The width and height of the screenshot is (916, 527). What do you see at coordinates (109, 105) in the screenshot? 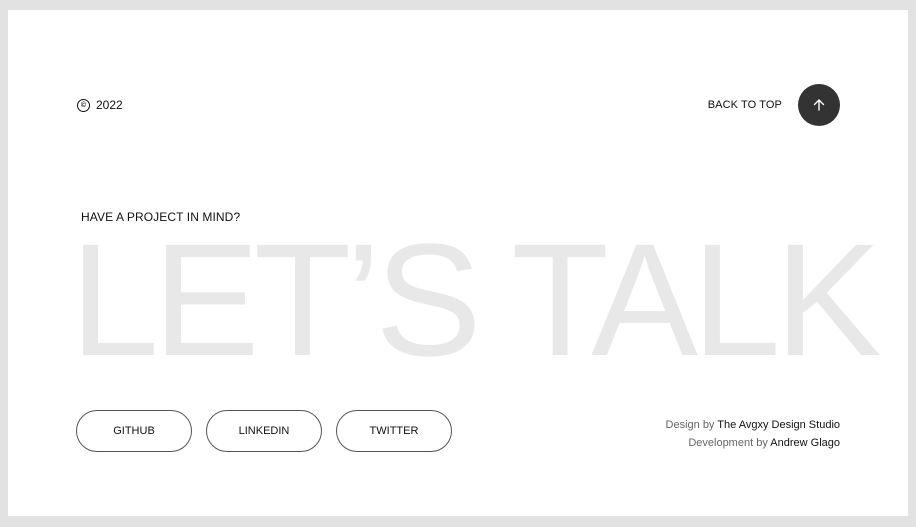
I see `copyright-year: 2022` at bounding box center [109, 105].